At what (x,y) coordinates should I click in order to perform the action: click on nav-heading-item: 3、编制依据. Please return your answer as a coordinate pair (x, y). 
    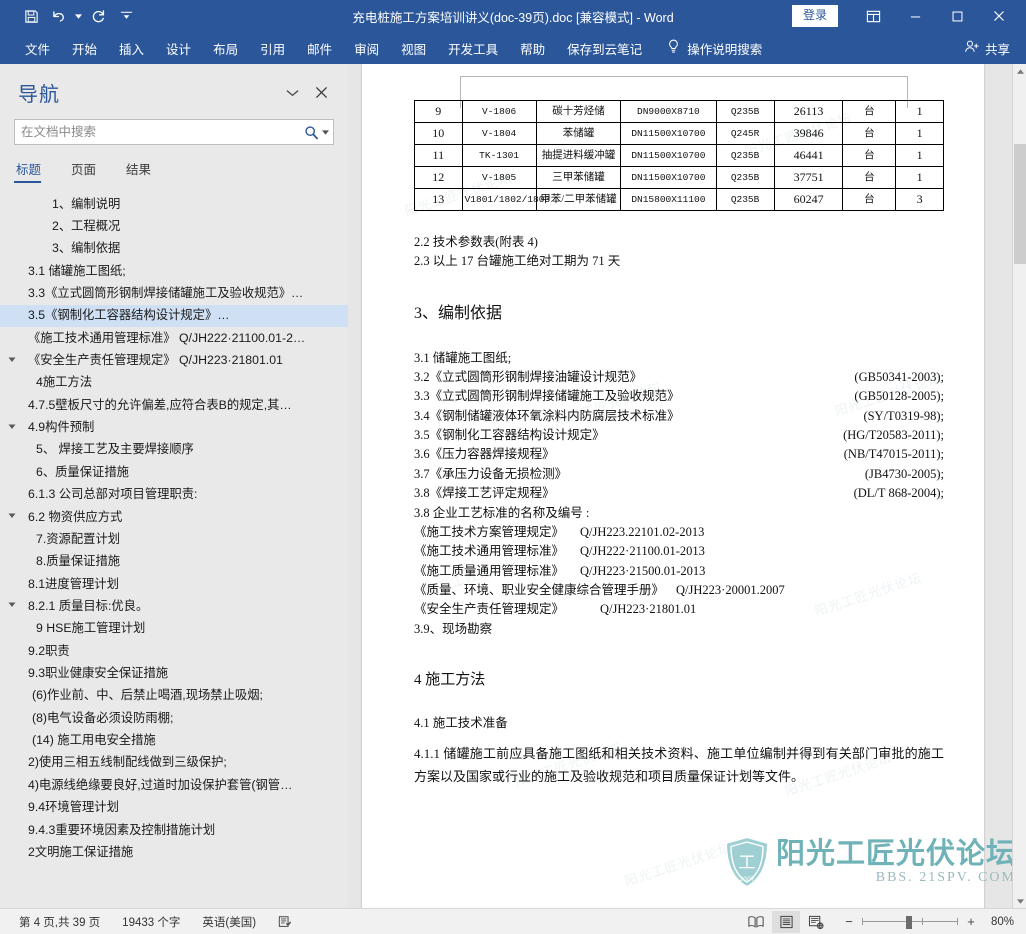
    Looking at the image, I should click on (174, 249).